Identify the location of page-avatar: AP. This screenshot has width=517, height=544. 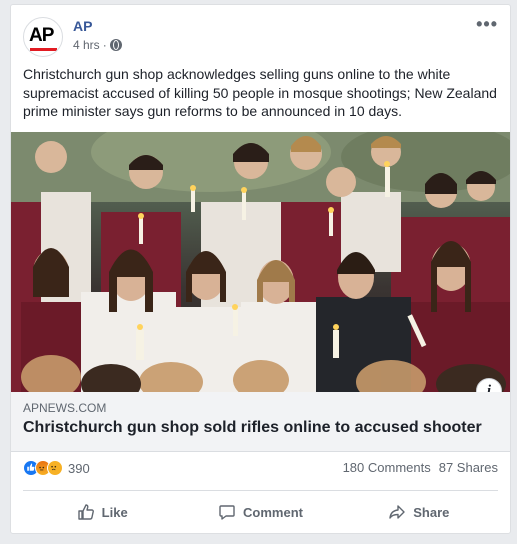
(43, 37).